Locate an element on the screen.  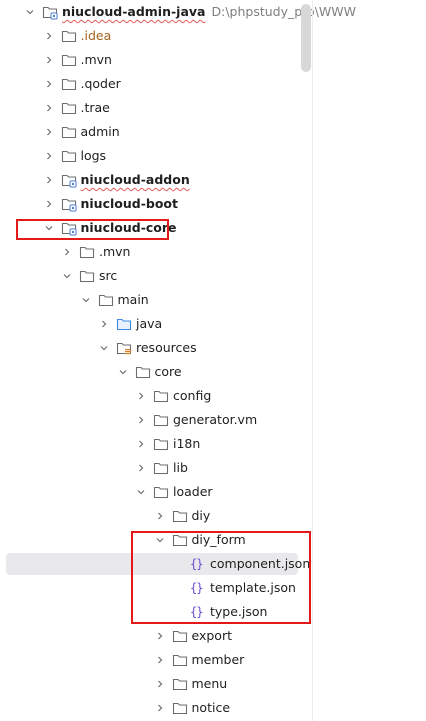
tree-row: member is located at coordinates (156, 660).